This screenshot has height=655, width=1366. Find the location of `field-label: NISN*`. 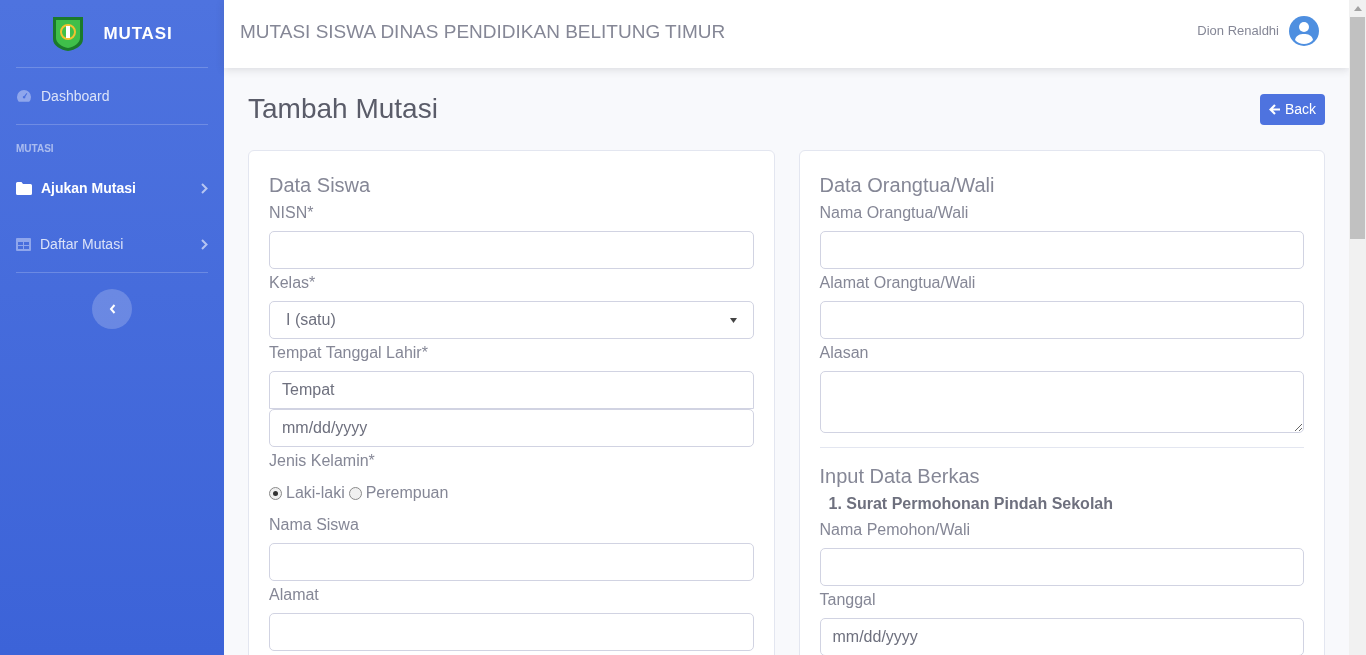

field-label: NISN* is located at coordinates (292, 213).